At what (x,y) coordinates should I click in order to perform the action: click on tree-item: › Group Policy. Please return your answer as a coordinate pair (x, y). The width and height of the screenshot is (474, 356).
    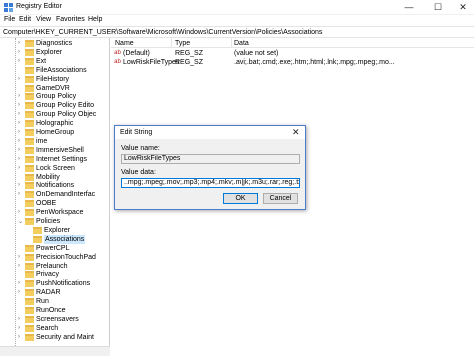
    Looking at the image, I should click on (54, 96).